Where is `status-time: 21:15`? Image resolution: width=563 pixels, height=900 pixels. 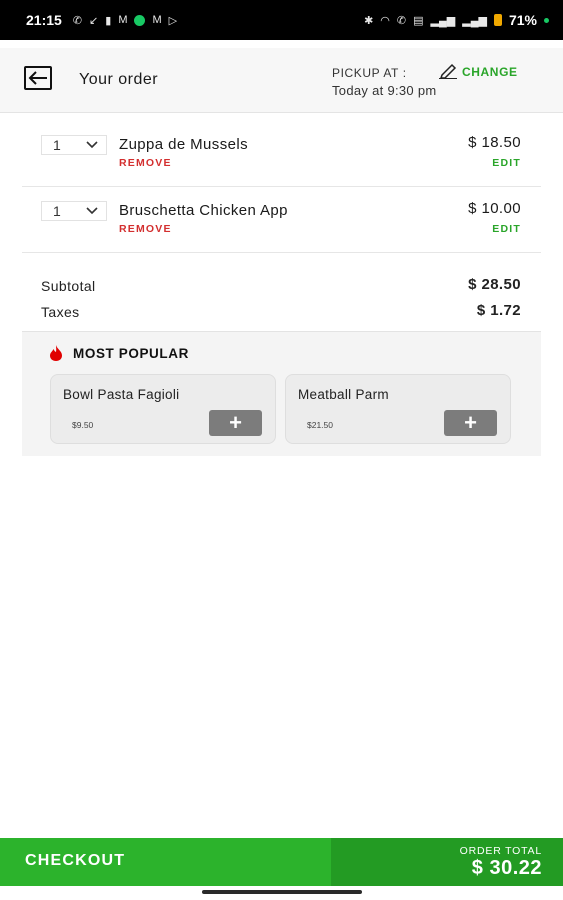 status-time: 21:15 is located at coordinates (44, 20).